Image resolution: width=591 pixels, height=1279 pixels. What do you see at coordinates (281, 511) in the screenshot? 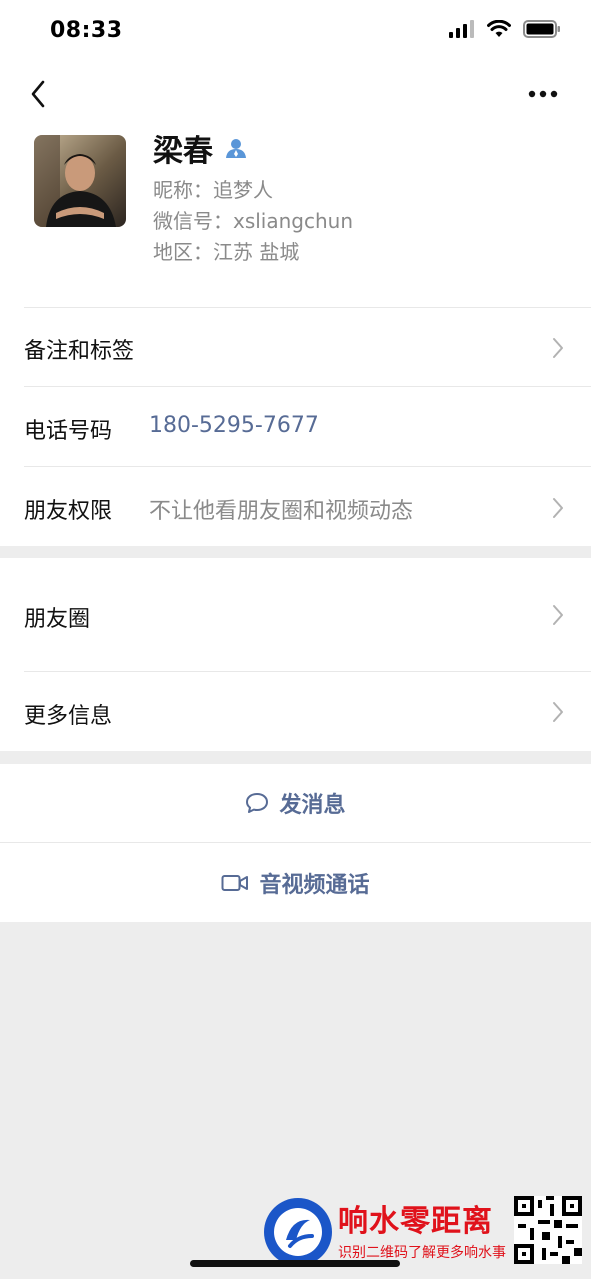
I see `friend-permission-value: 不让他看朋友圈和视频动态` at bounding box center [281, 511].